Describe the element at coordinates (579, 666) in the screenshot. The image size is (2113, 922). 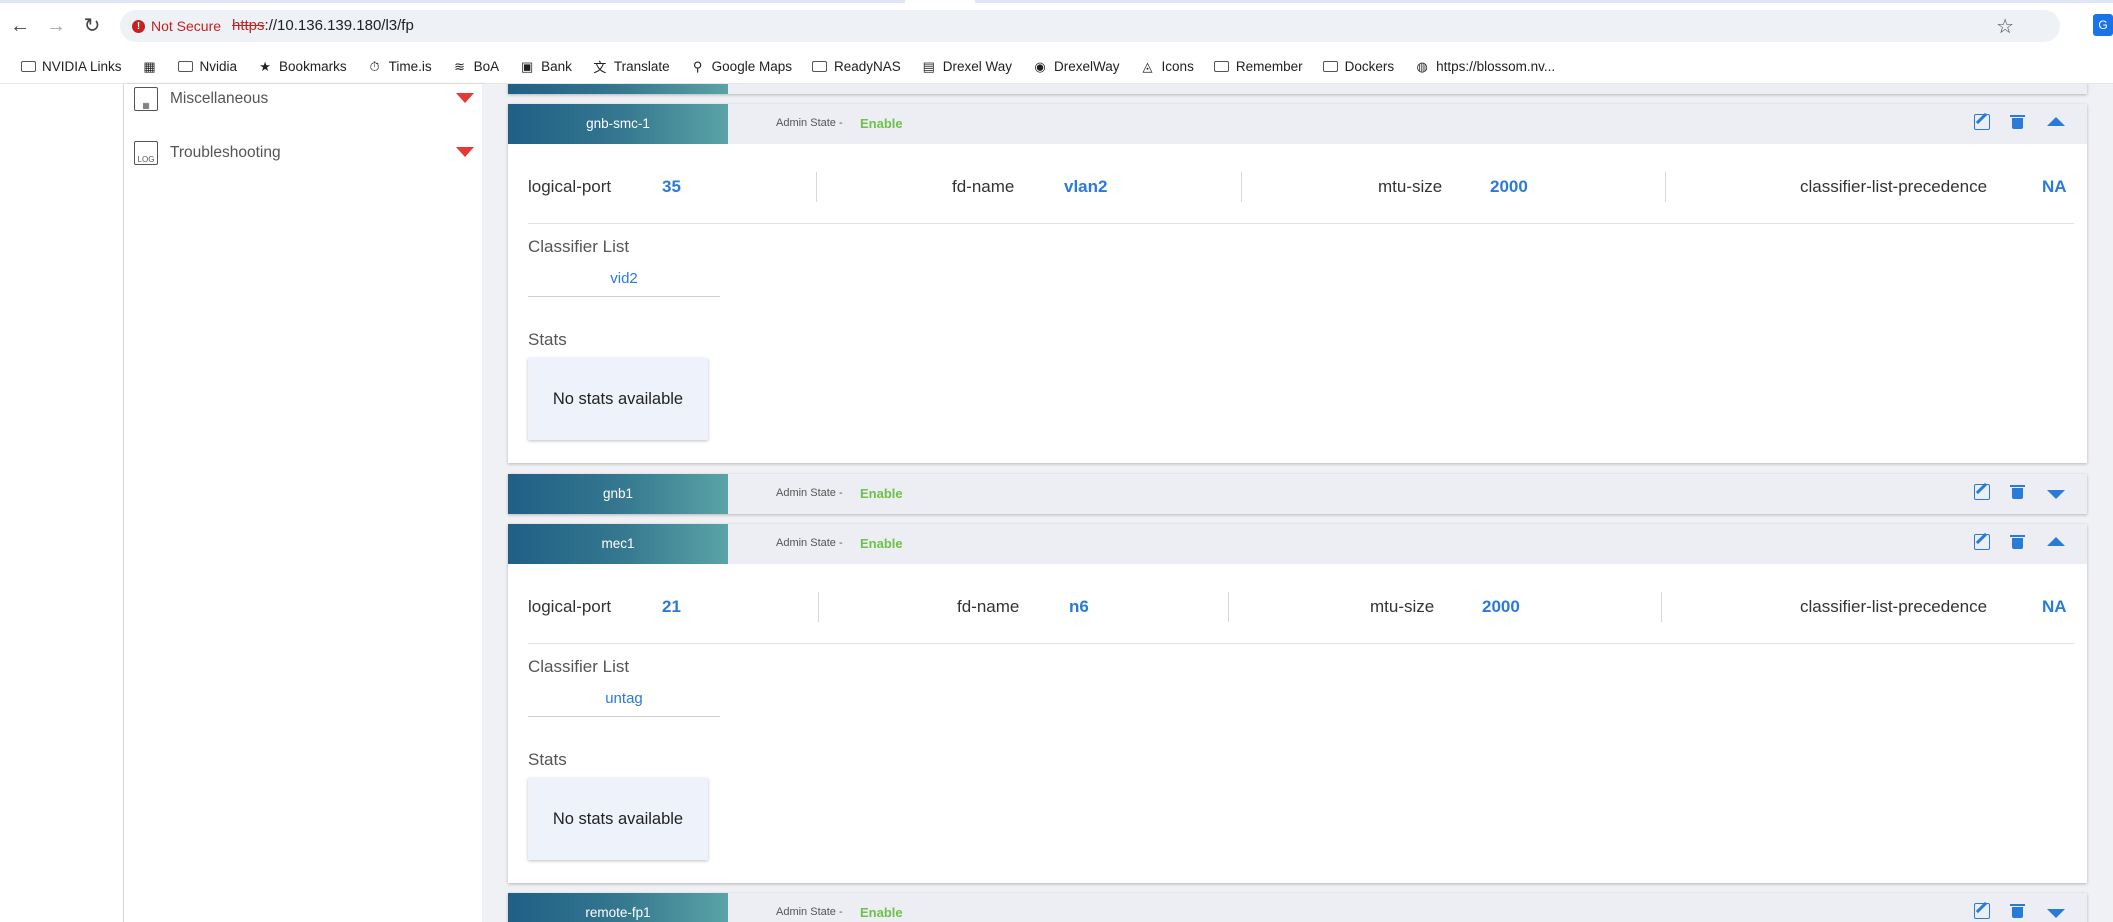
I see `classifier-list-heading: Classifier List` at that location.